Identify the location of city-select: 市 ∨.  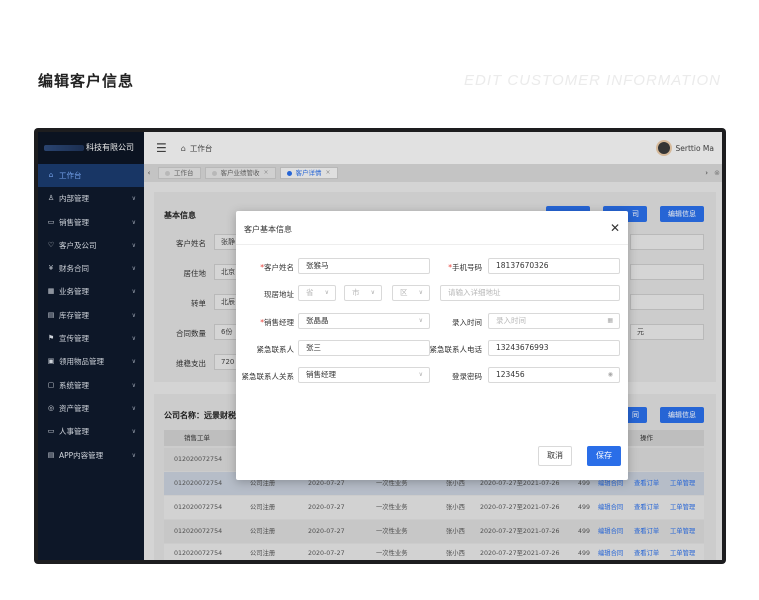
(363, 293).